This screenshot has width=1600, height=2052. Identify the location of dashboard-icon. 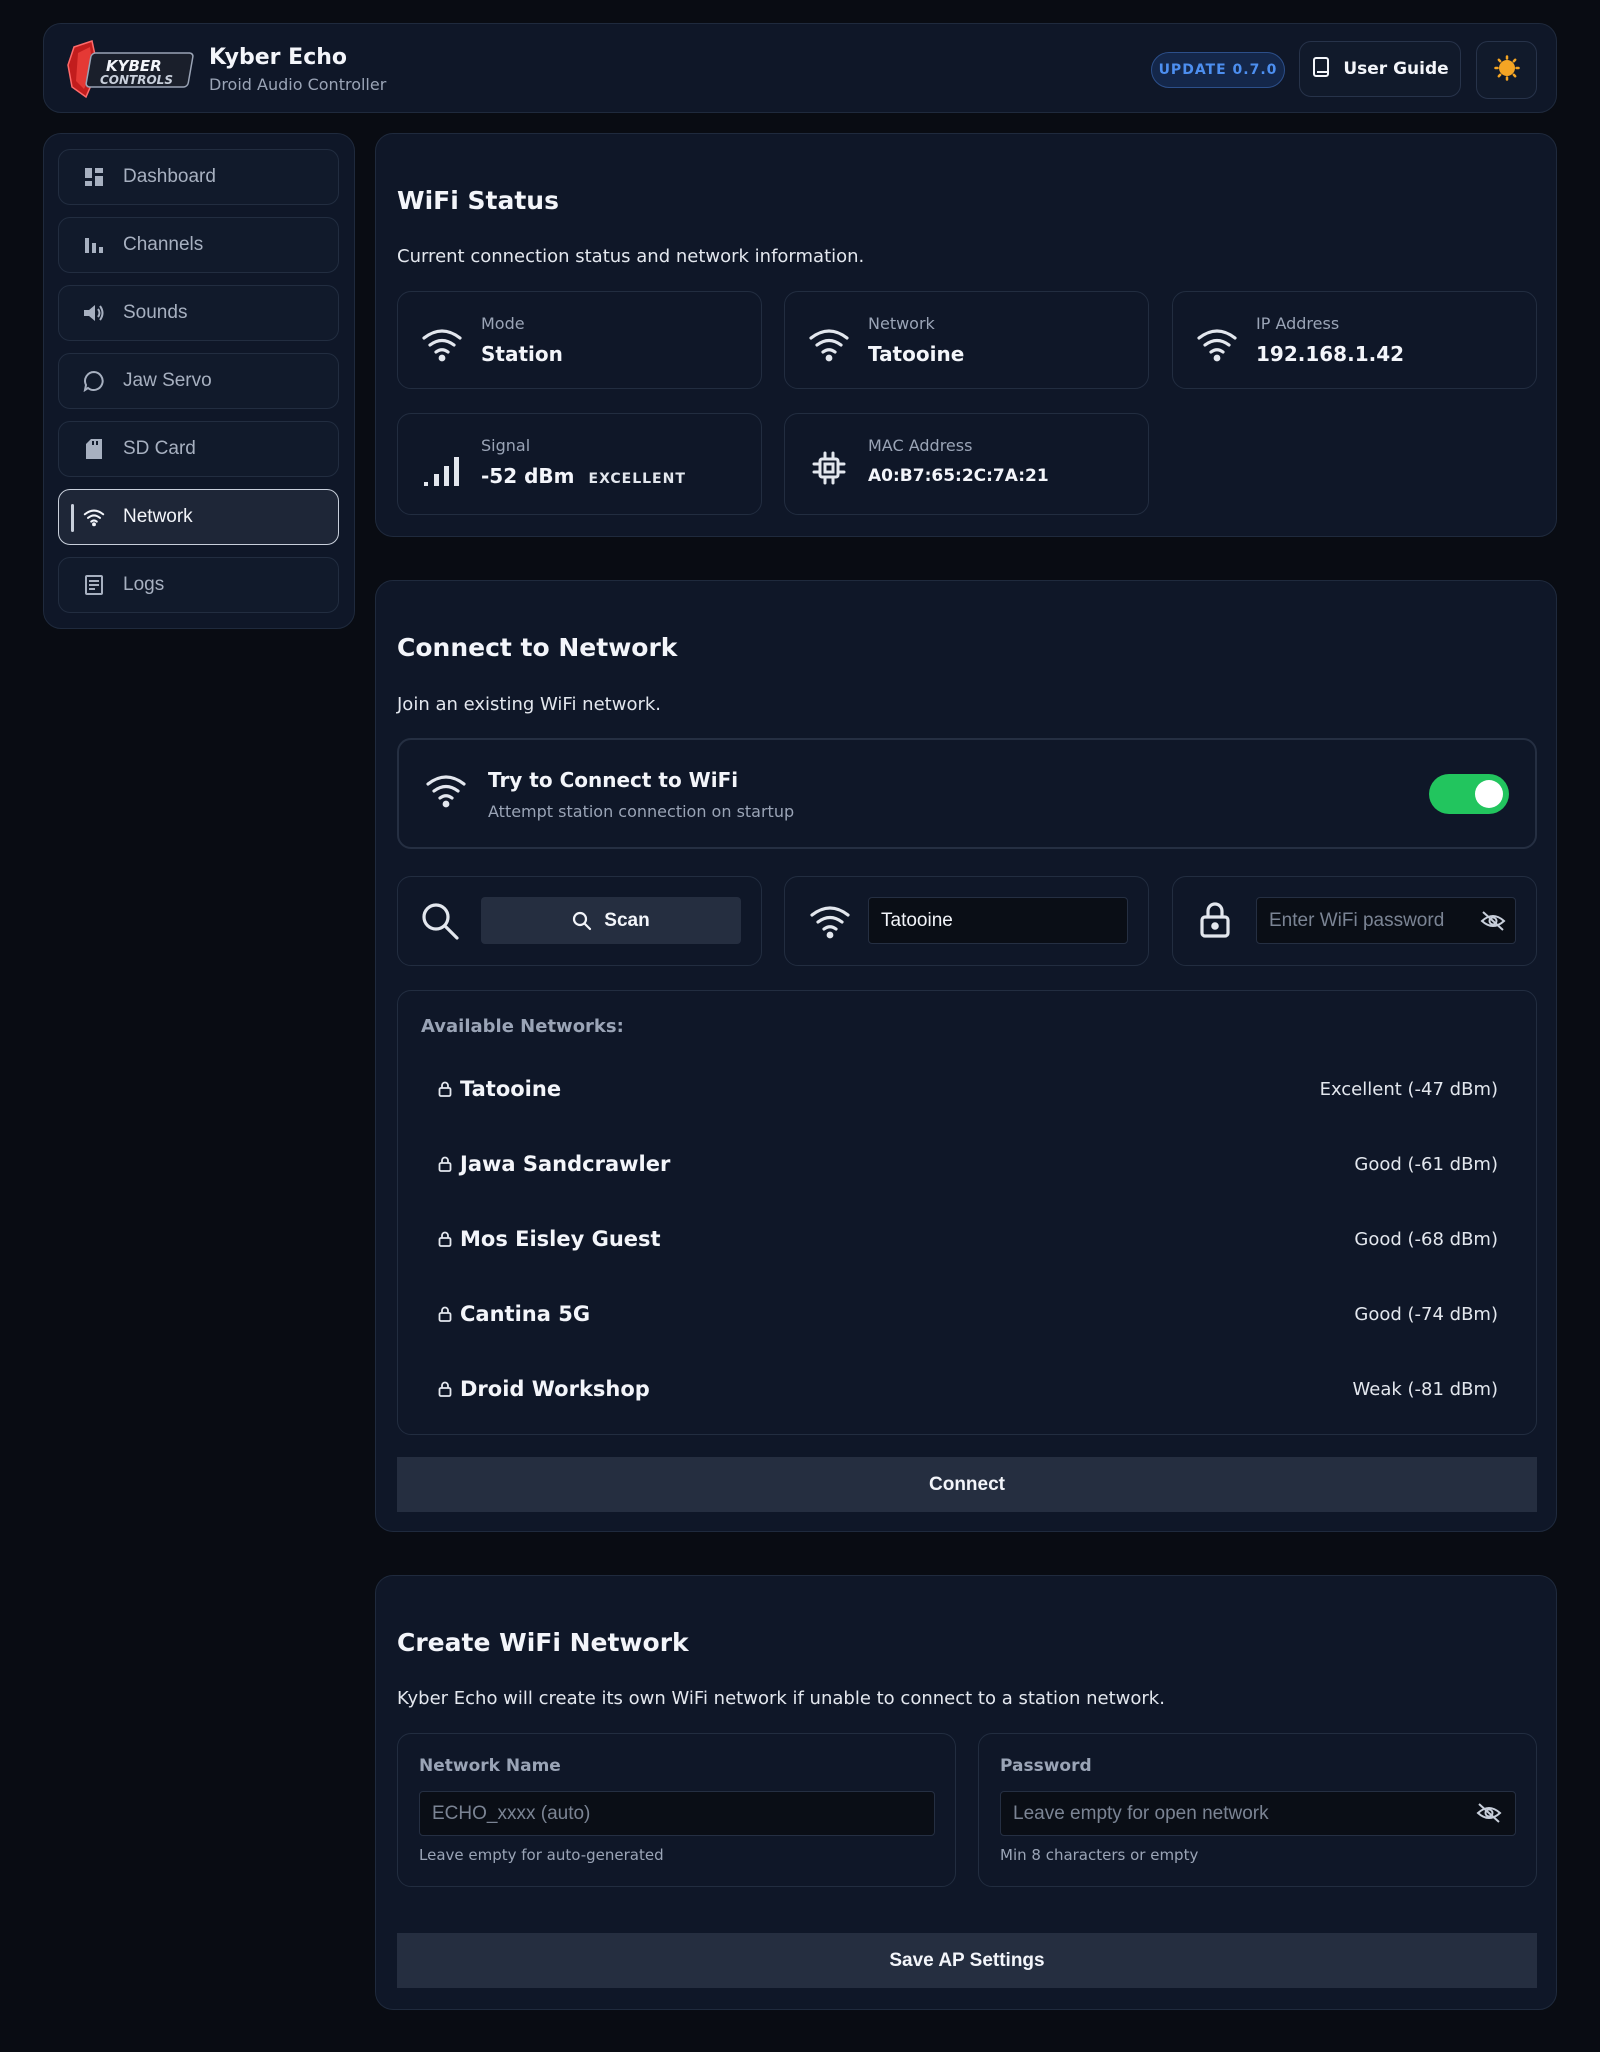
(94, 177).